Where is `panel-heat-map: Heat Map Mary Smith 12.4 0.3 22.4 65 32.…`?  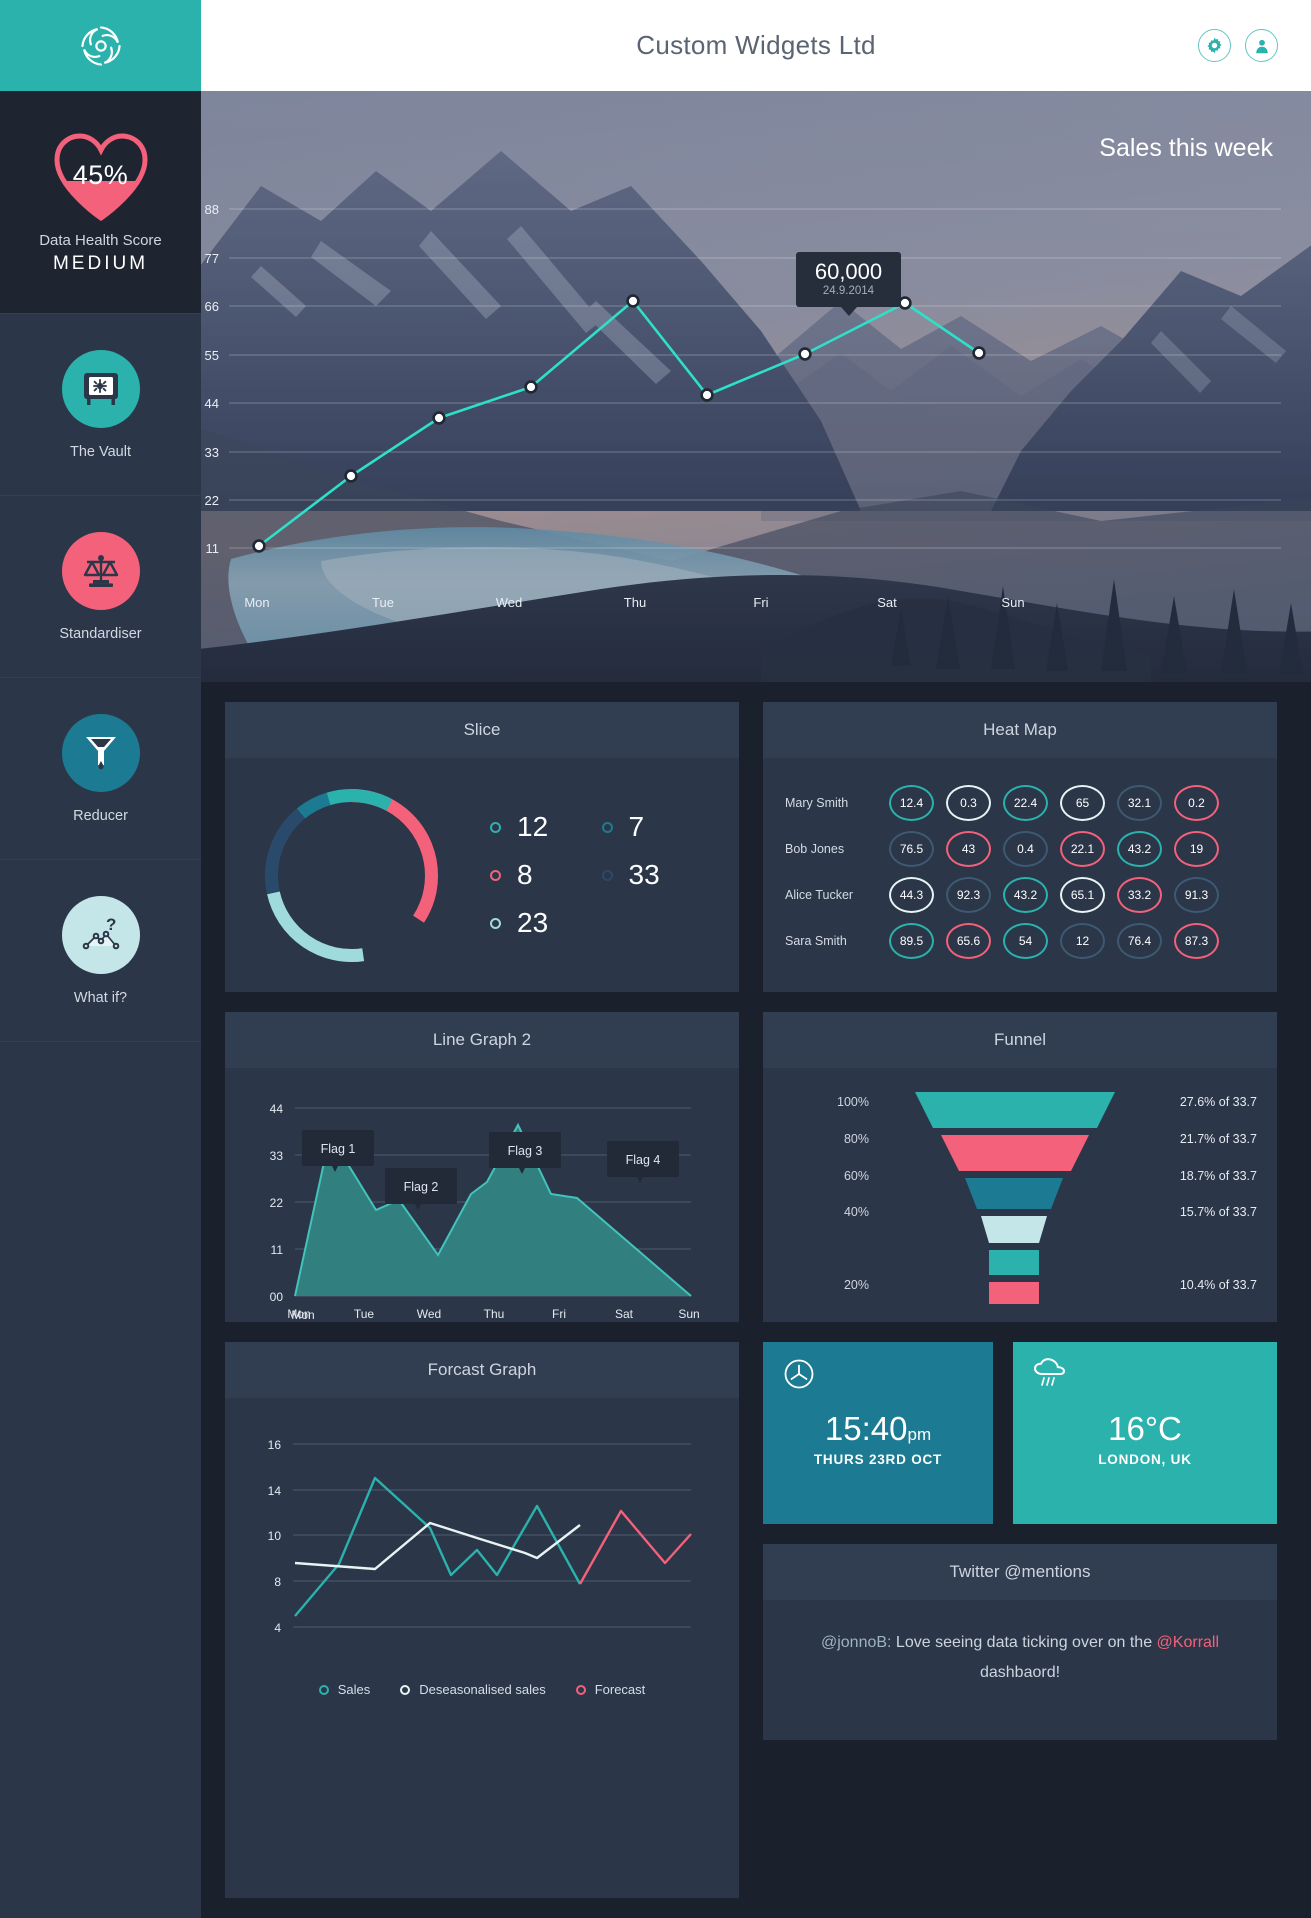 panel-heat-map: Heat Map Mary Smith 12.4 0.3 22.4 65 32.… is located at coordinates (1020, 847).